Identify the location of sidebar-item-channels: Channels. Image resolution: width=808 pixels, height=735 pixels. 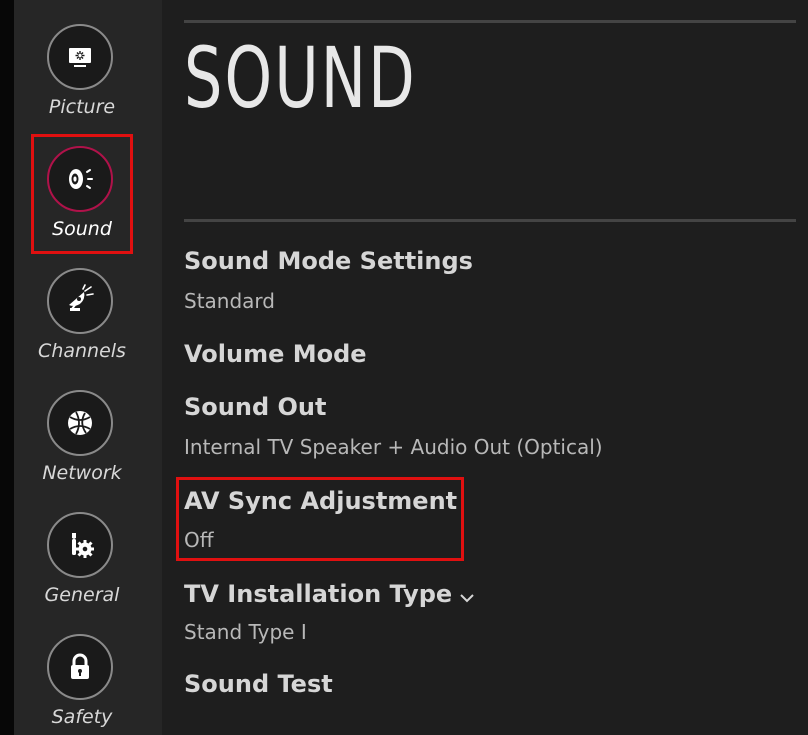
(88, 327).